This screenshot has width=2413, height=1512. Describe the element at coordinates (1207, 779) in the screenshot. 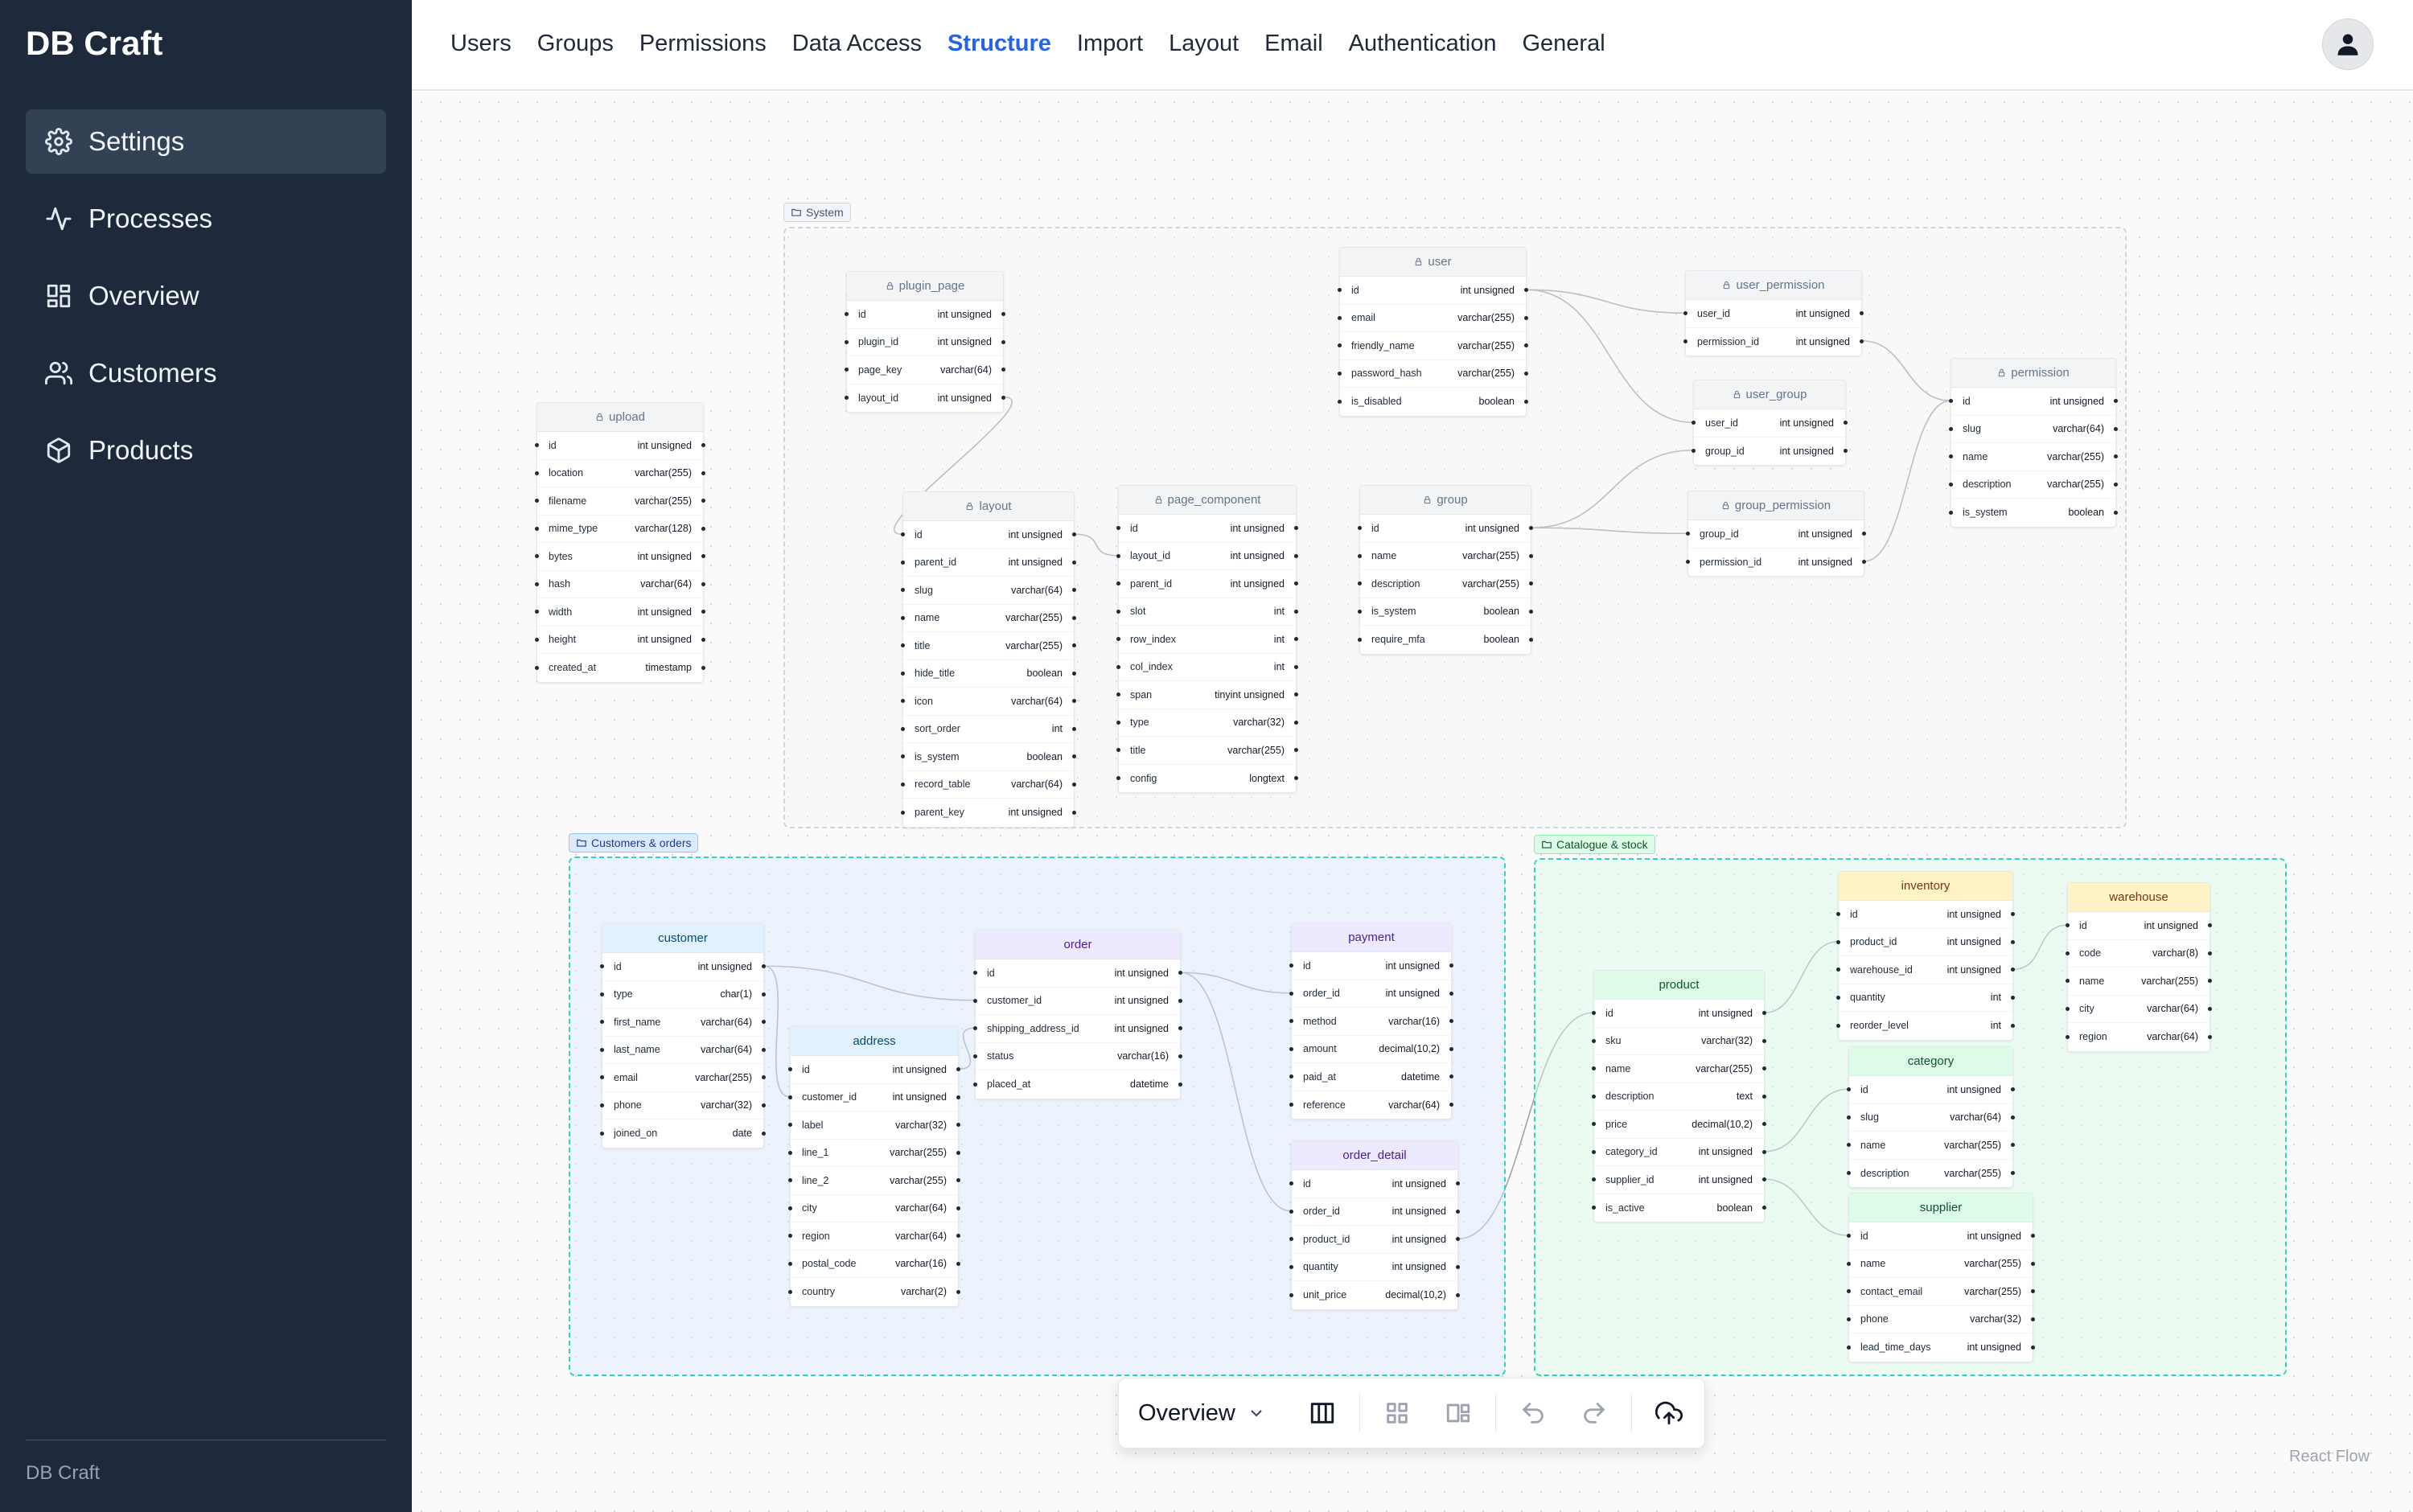

I see `column-row: config longtext` at that location.